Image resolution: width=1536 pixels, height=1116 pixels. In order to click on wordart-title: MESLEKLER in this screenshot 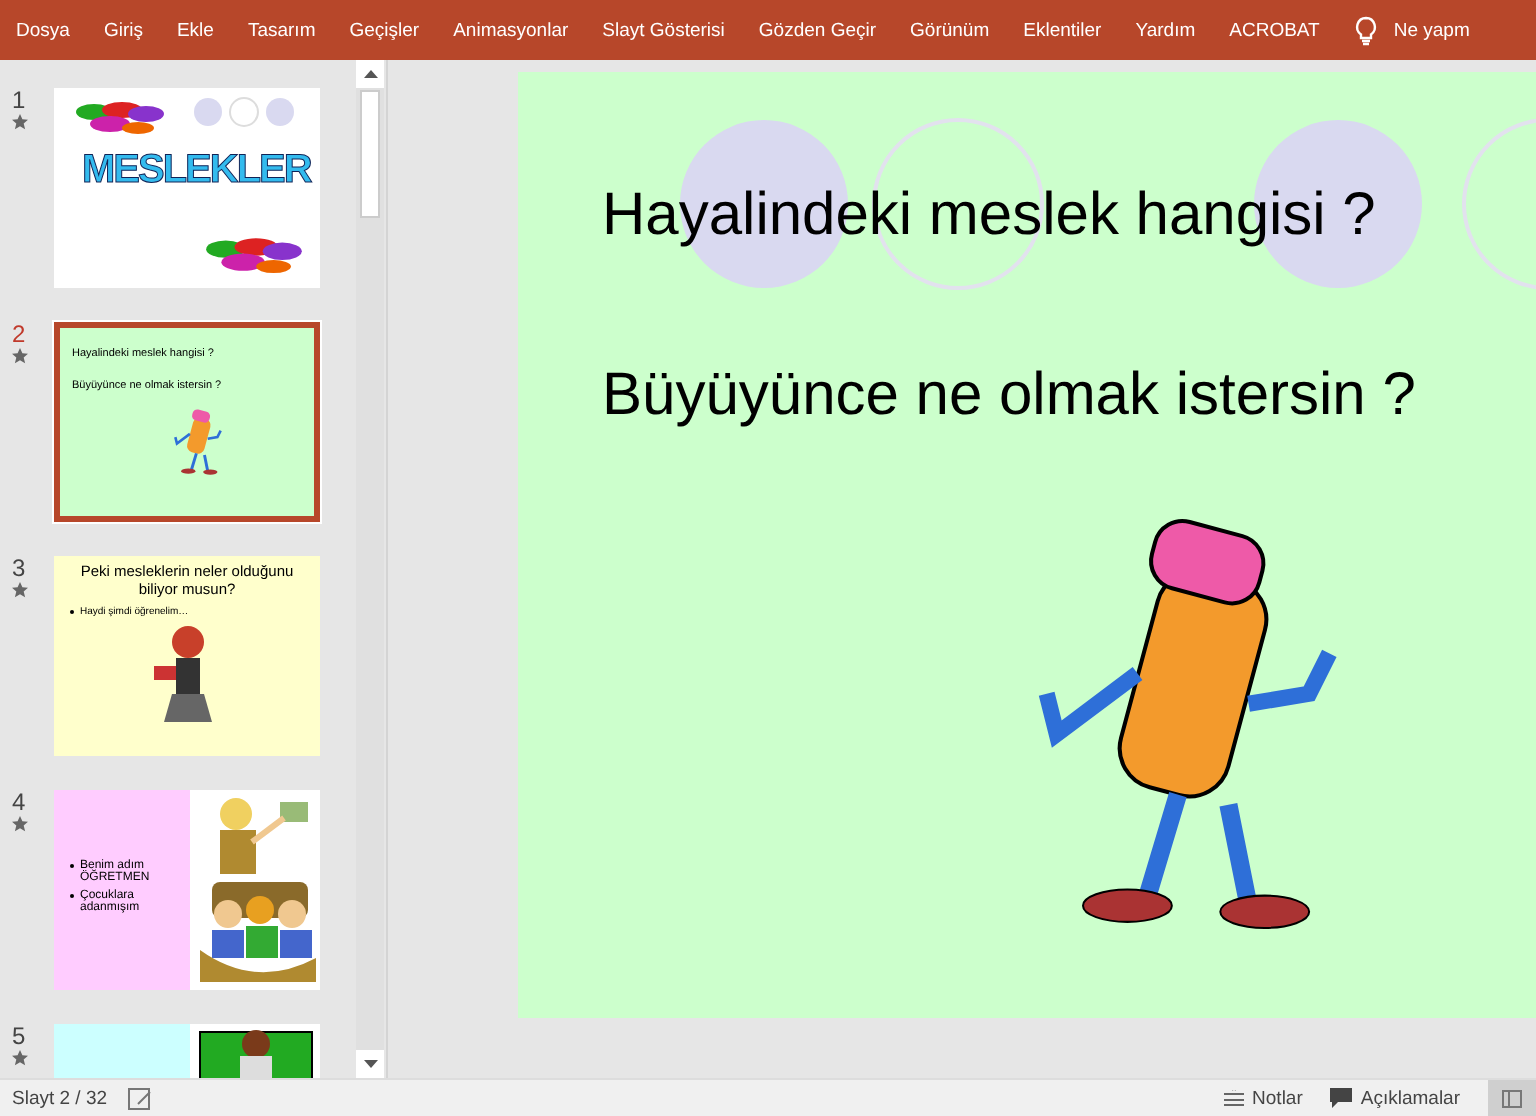, I will do `click(196, 171)`.